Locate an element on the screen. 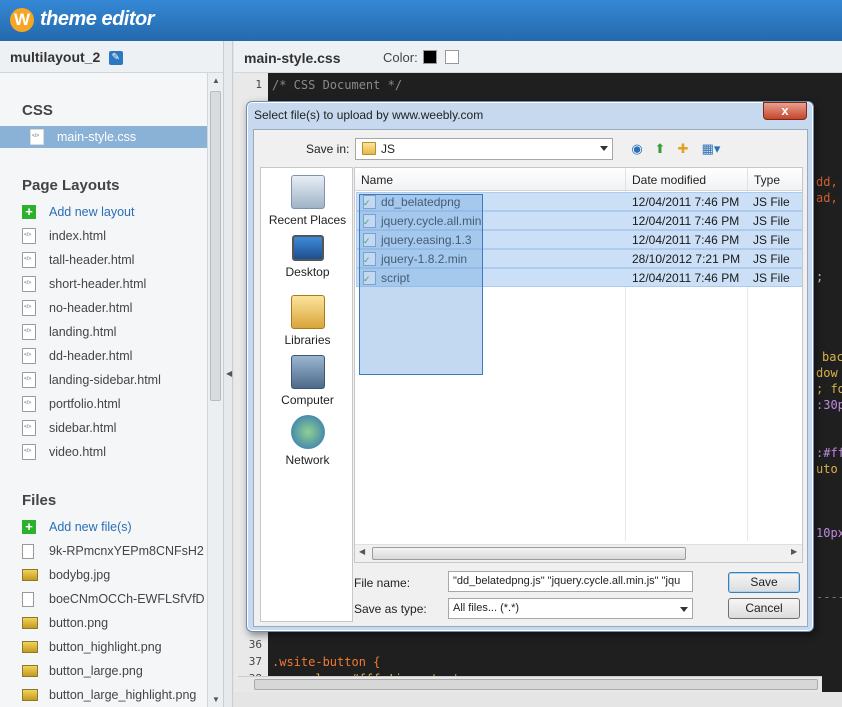 Image resolution: width=842 pixels, height=707 pixels. place-desktop: Desktop is located at coordinates (307, 257).